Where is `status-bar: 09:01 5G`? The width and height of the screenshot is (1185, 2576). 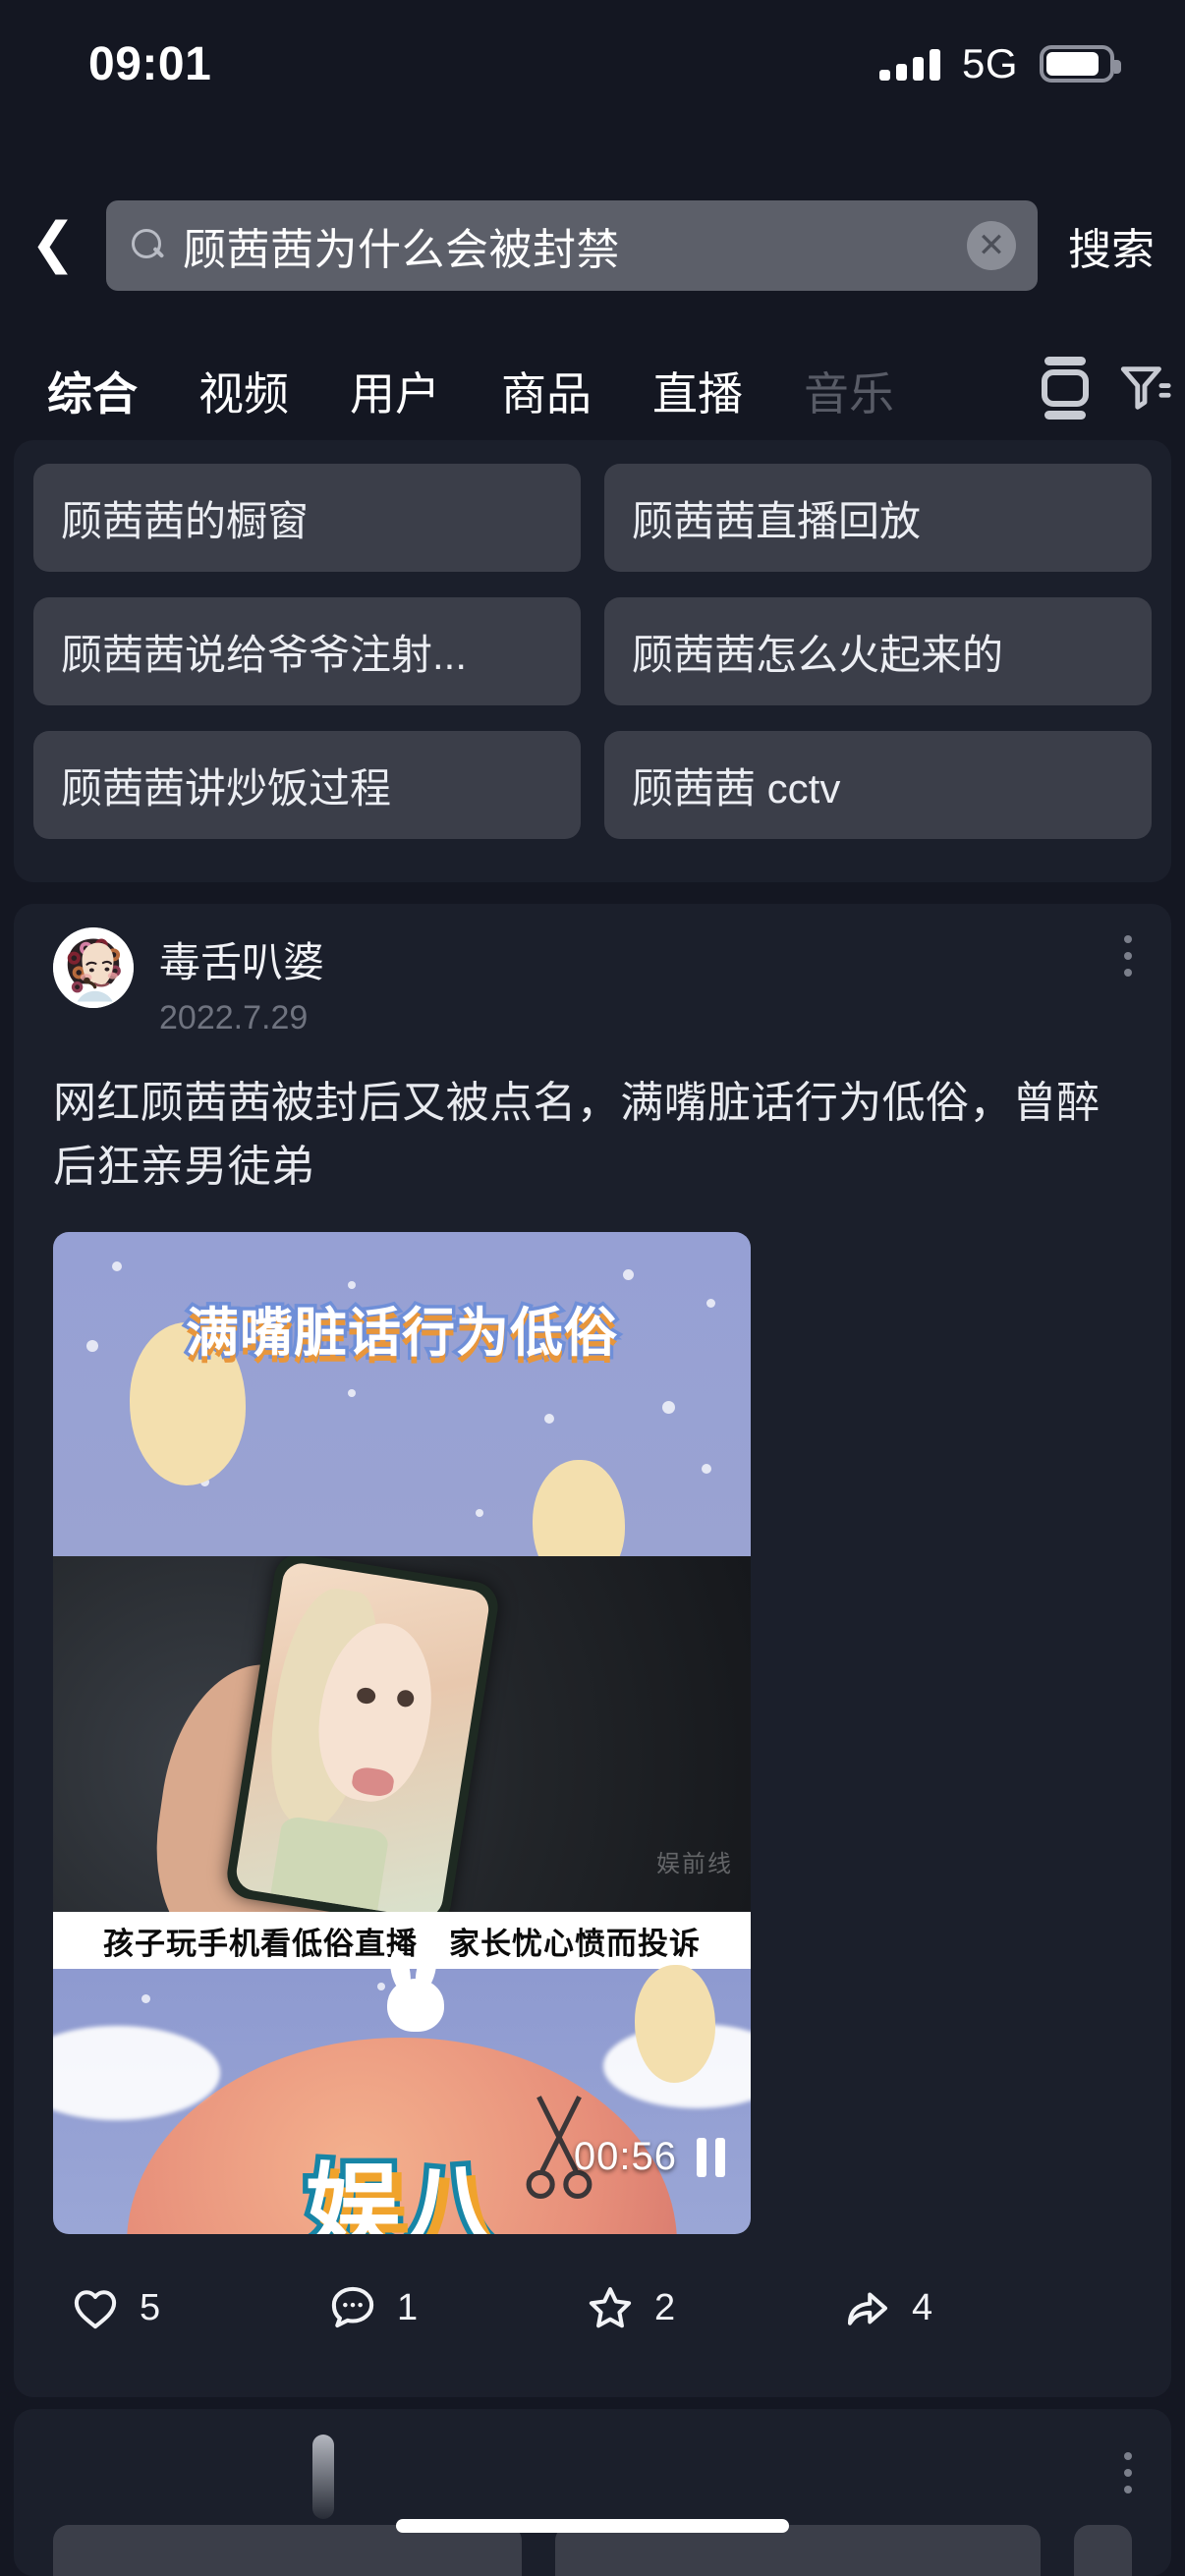
status-bar: 09:01 5G is located at coordinates (592, 64).